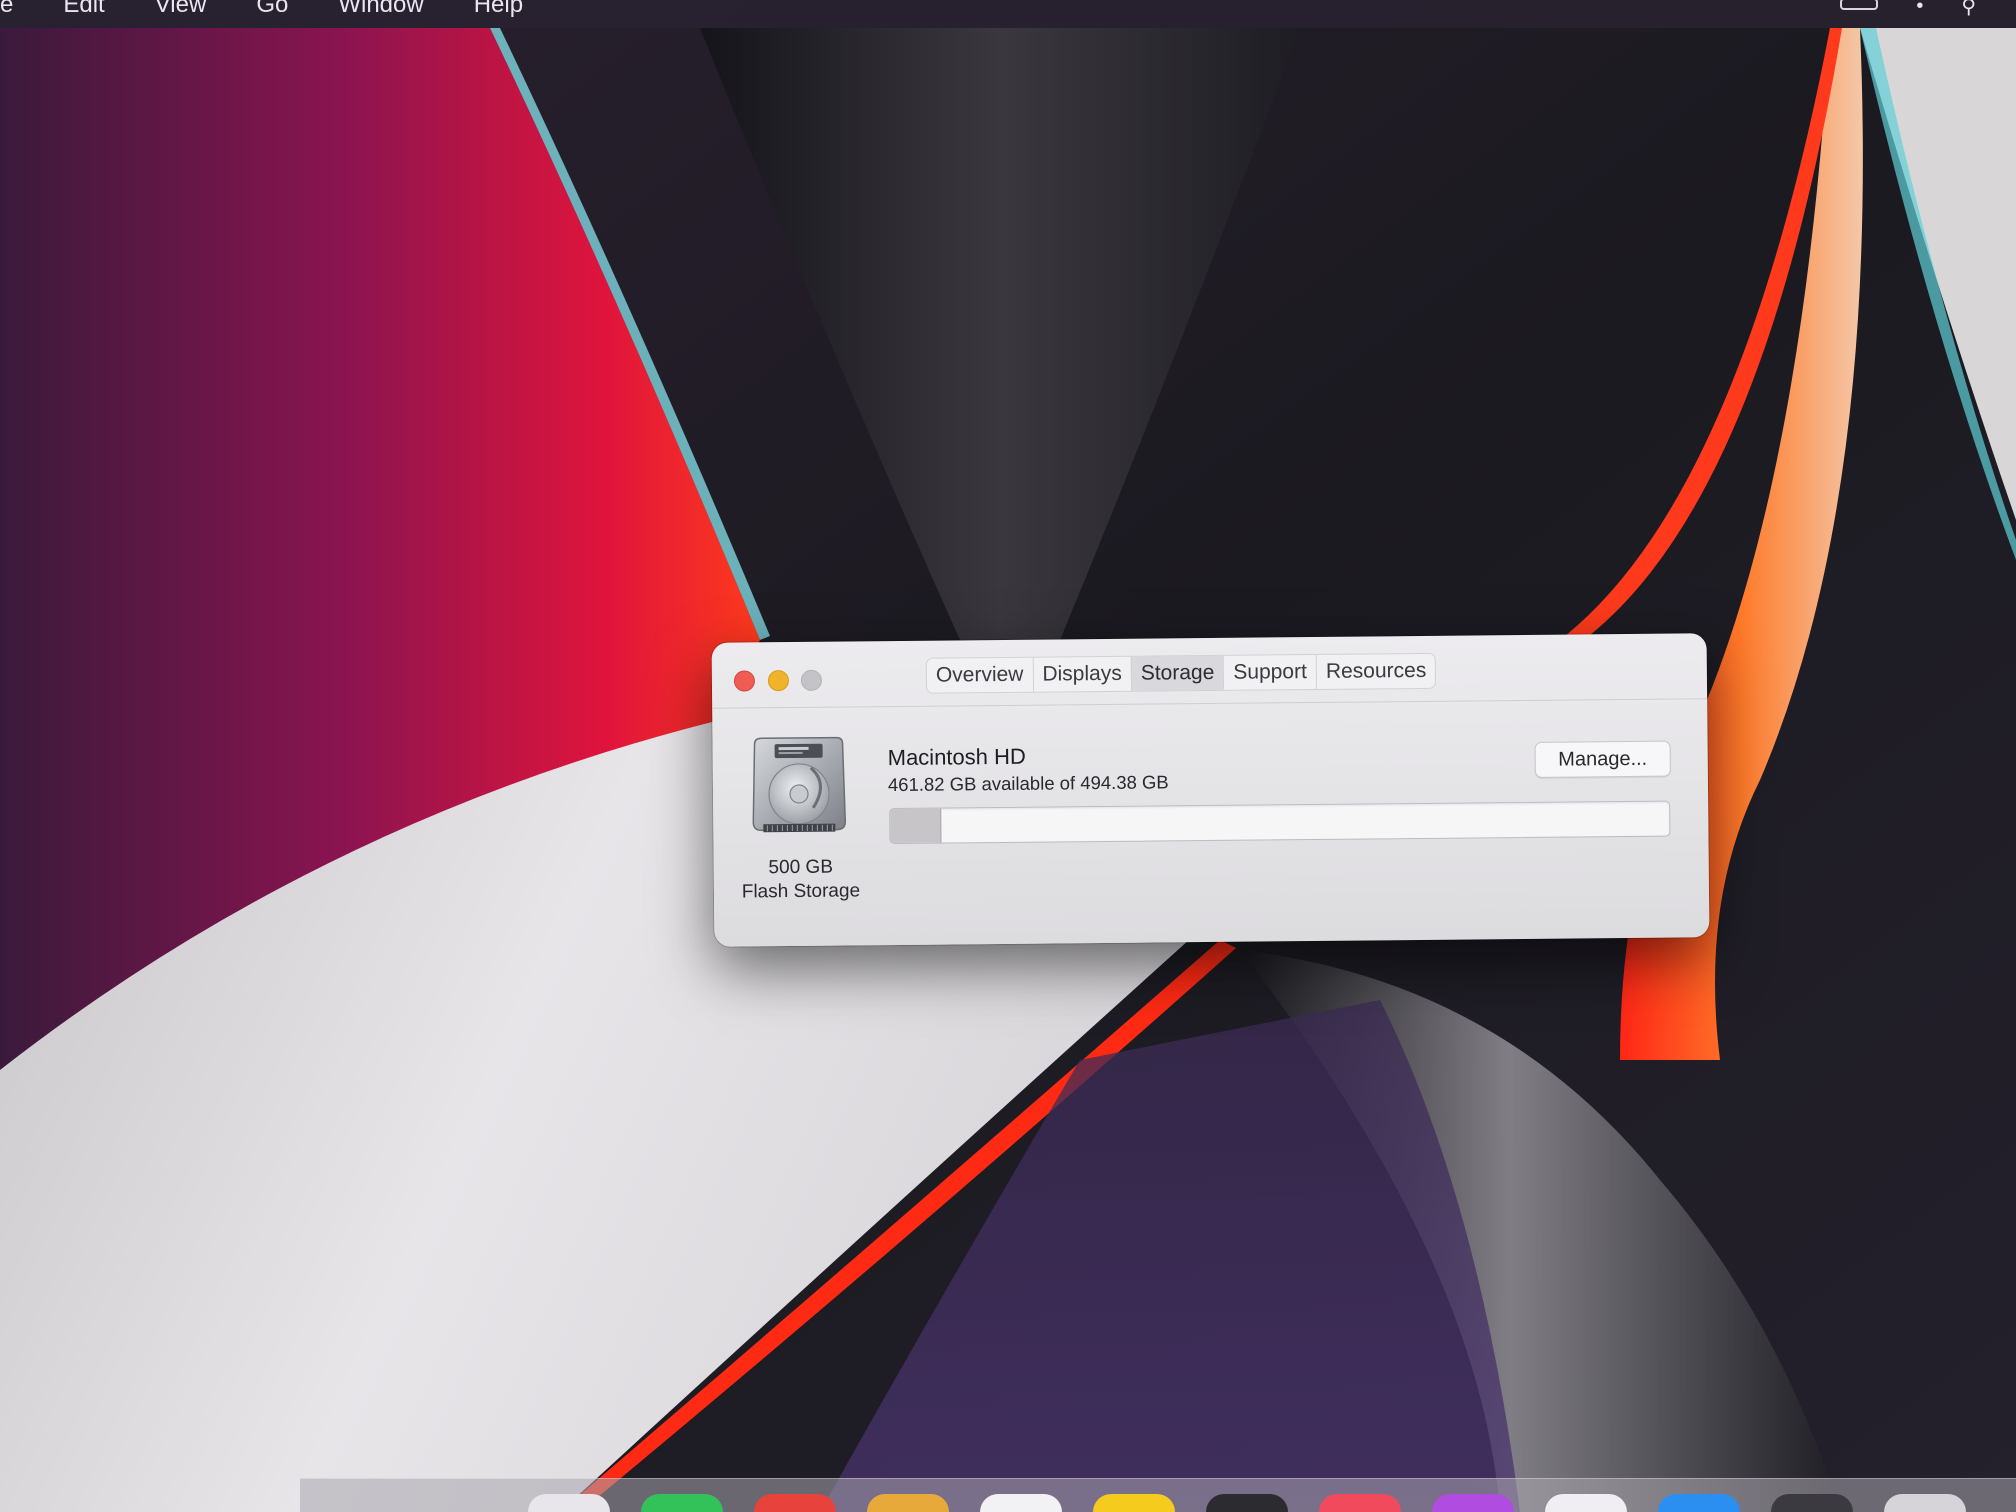  What do you see at coordinates (1375, 671) in the screenshot?
I see `tab-resources: Resources` at bounding box center [1375, 671].